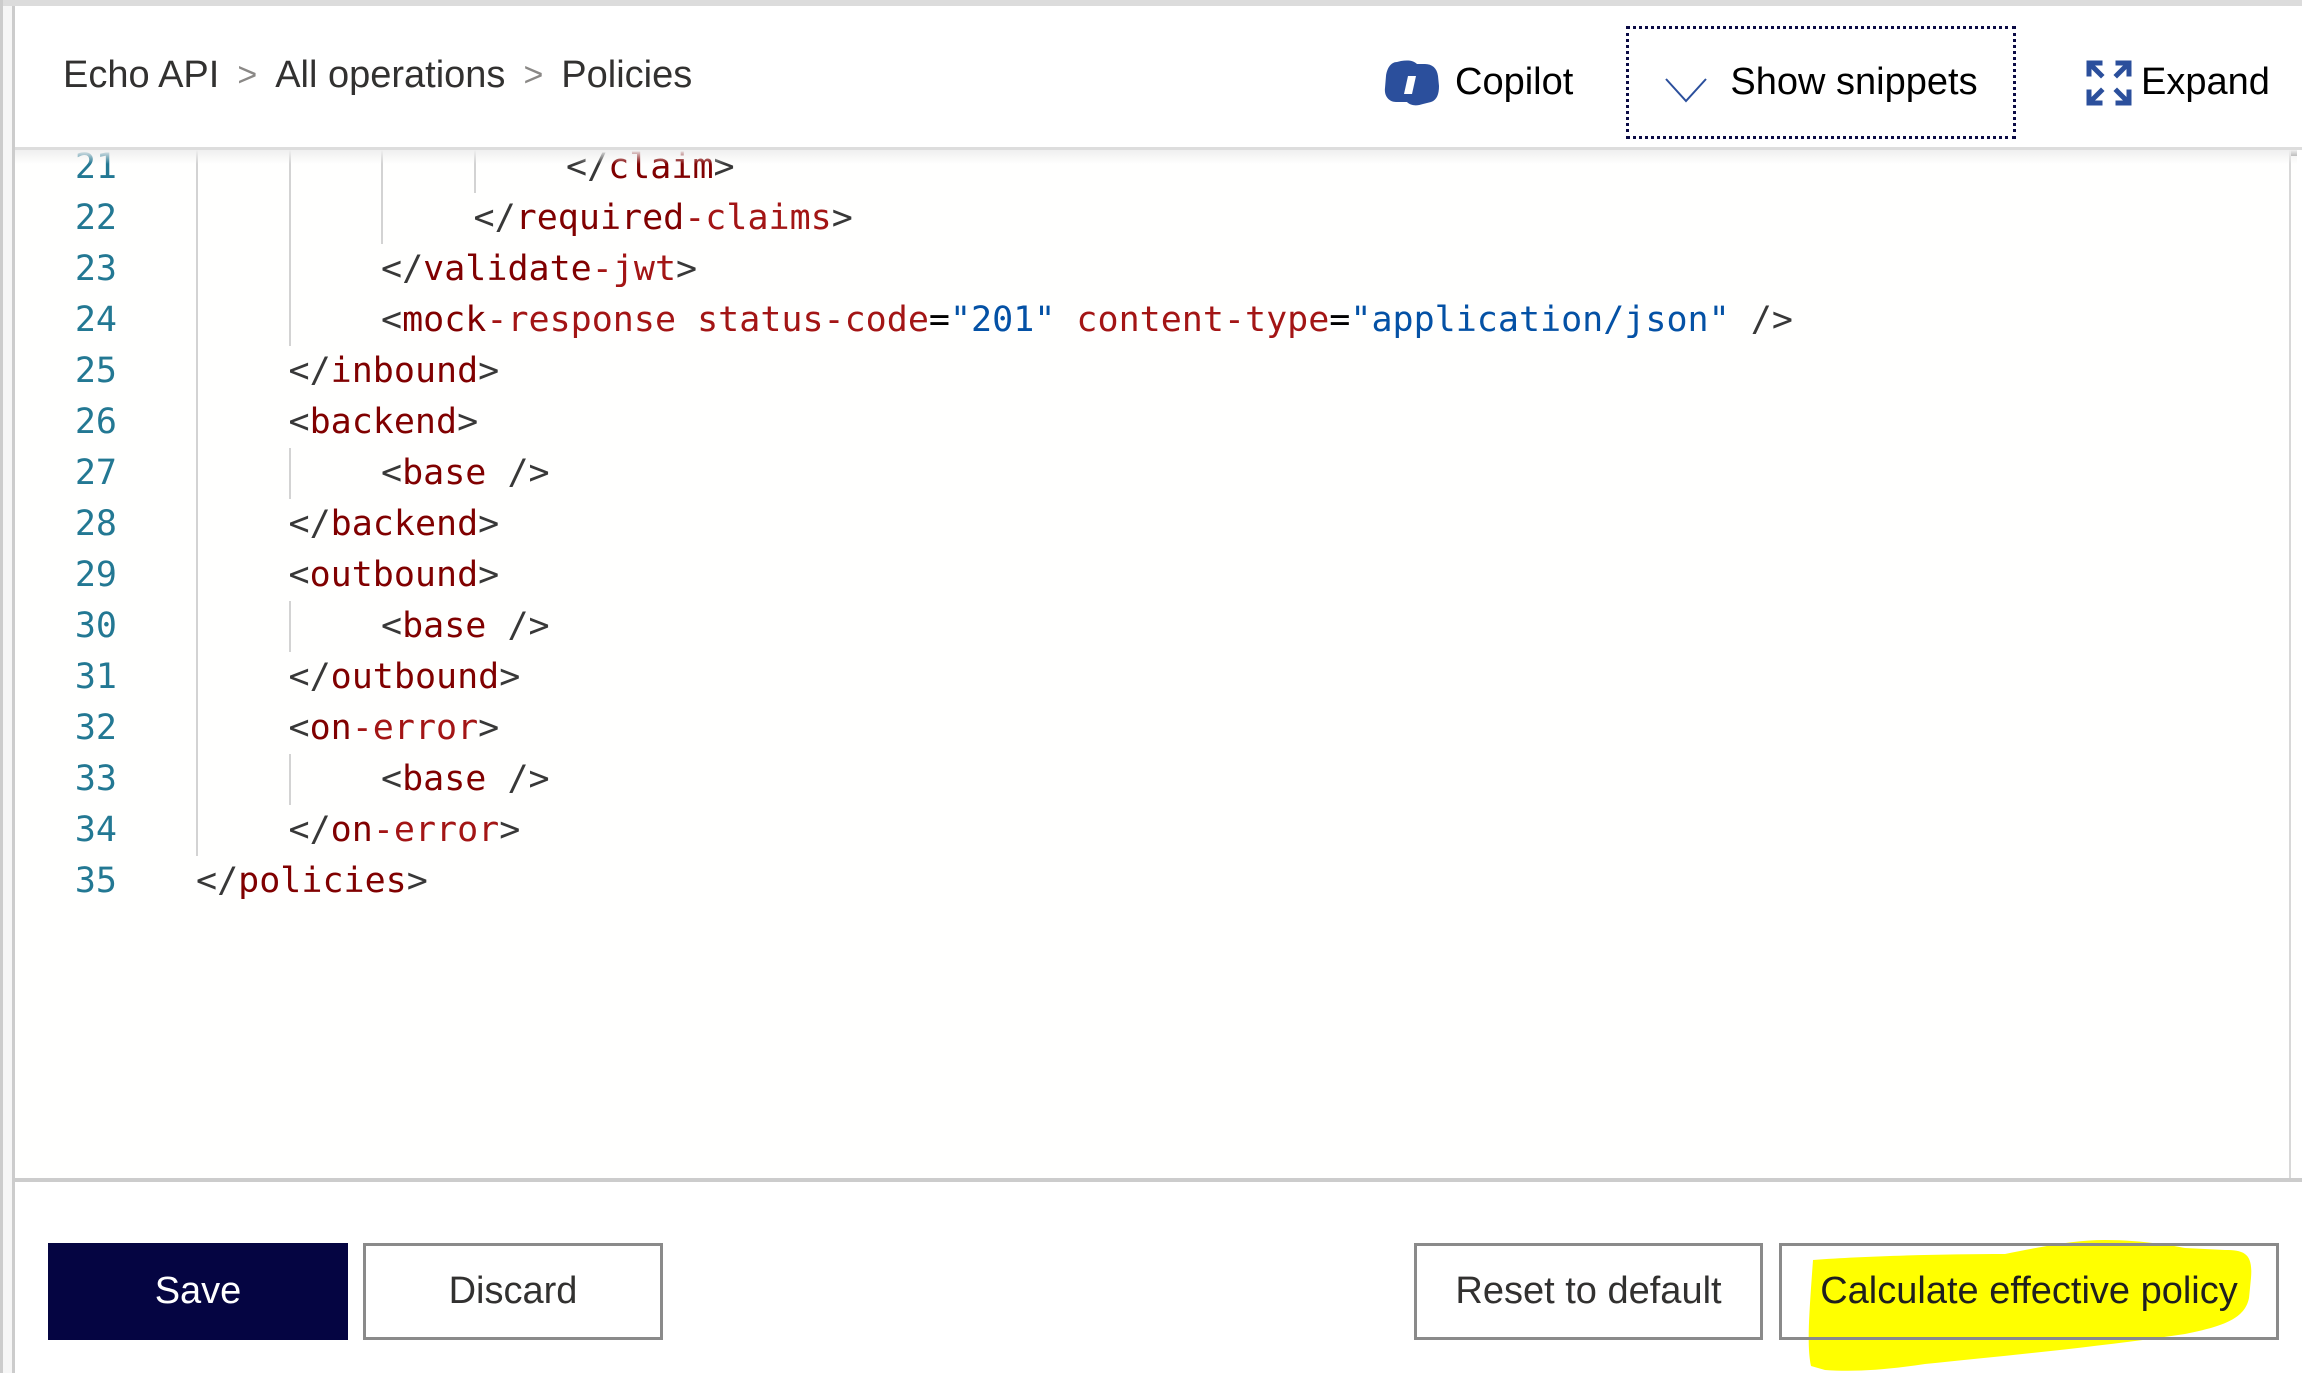 This screenshot has width=2302, height=1373. What do you see at coordinates (465, 779) in the screenshot?
I see `code-text: <base />` at bounding box center [465, 779].